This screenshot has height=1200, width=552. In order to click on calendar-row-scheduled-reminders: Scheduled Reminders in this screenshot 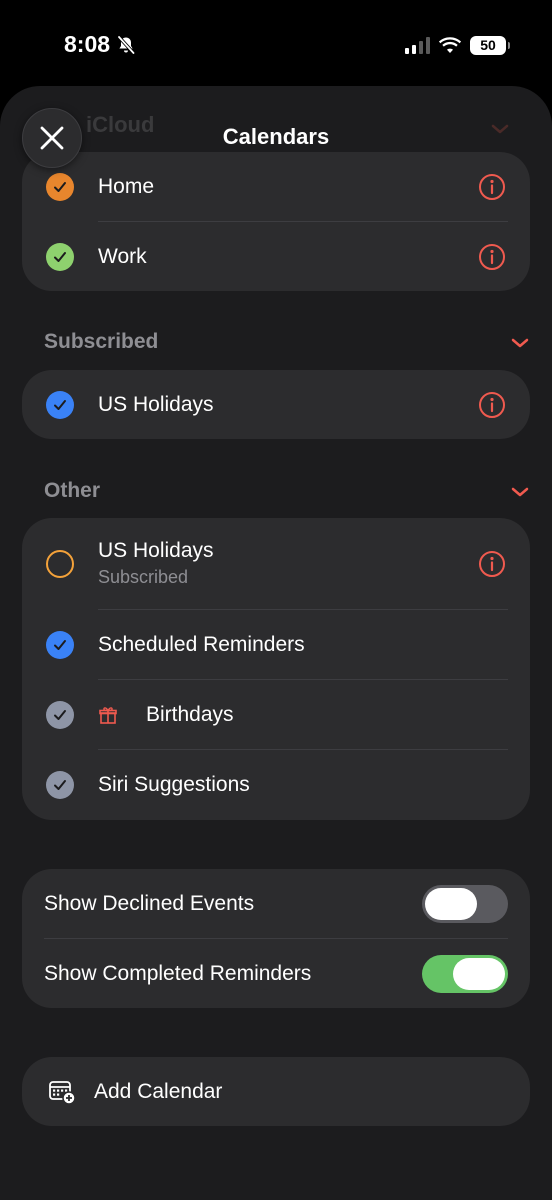, I will do `click(276, 645)`.